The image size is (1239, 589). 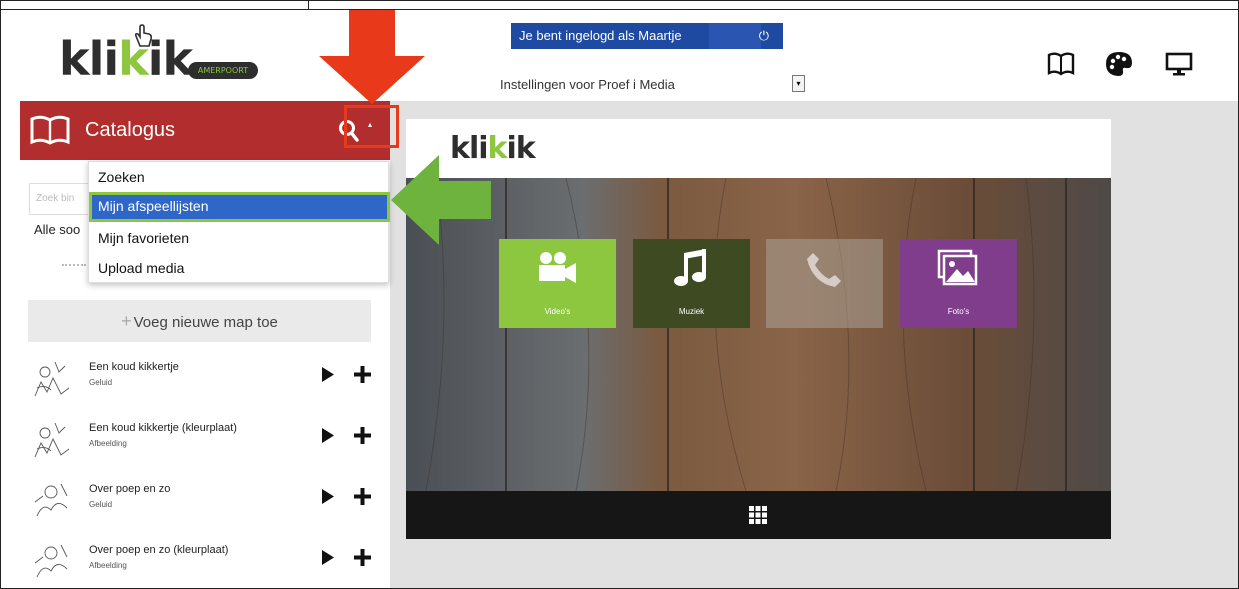 What do you see at coordinates (130, 130) in the screenshot?
I see `catalog-title: Catalogus` at bounding box center [130, 130].